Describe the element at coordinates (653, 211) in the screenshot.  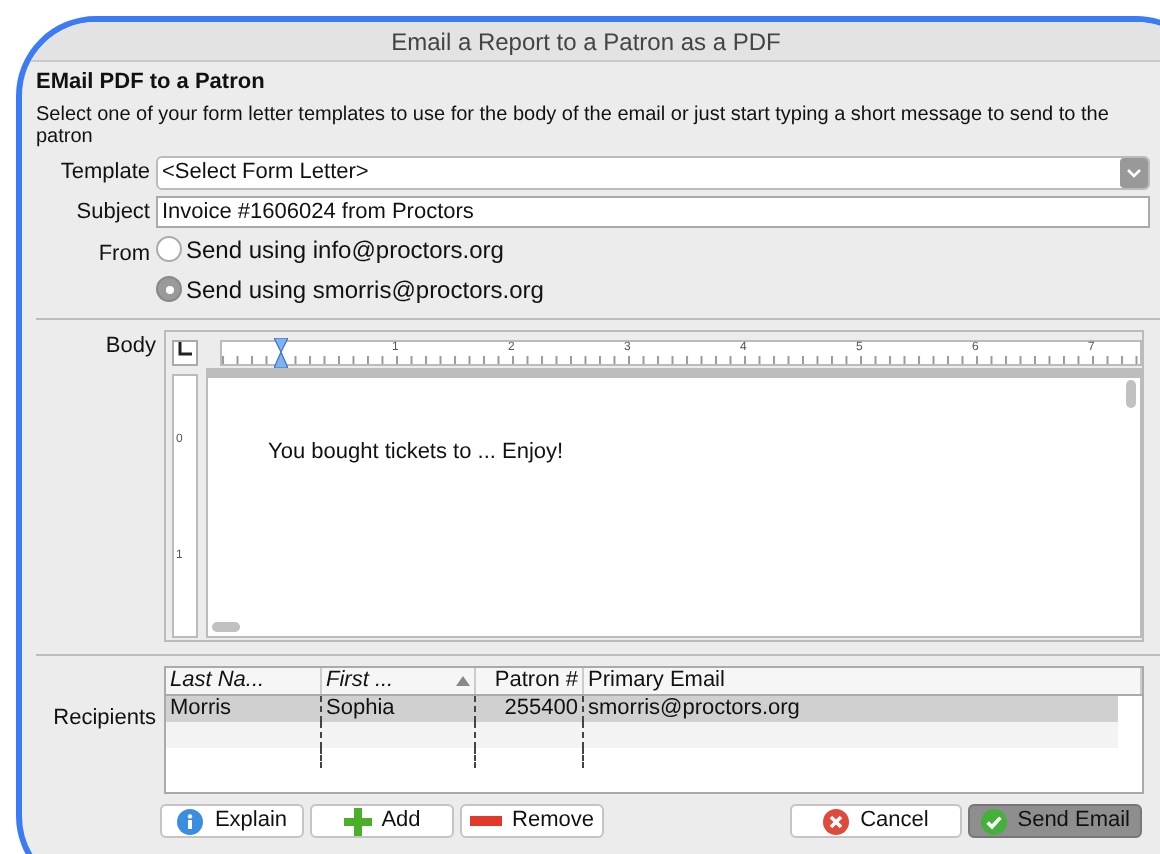
I see `subject-field: Invoice #1606024 from Proctors` at that location.